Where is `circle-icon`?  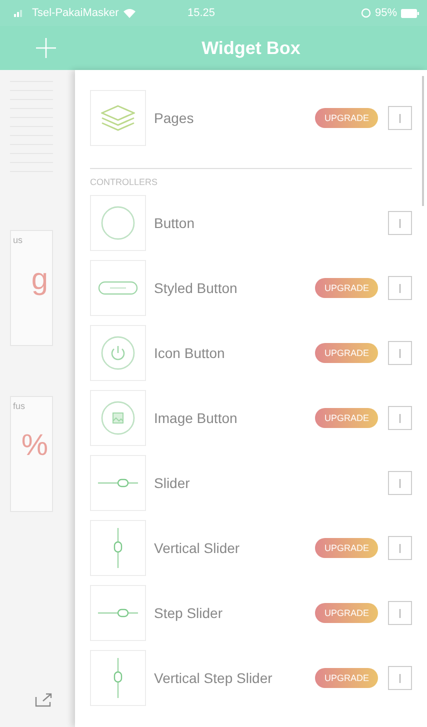
circle-icon is located at coordinates (118, 223).